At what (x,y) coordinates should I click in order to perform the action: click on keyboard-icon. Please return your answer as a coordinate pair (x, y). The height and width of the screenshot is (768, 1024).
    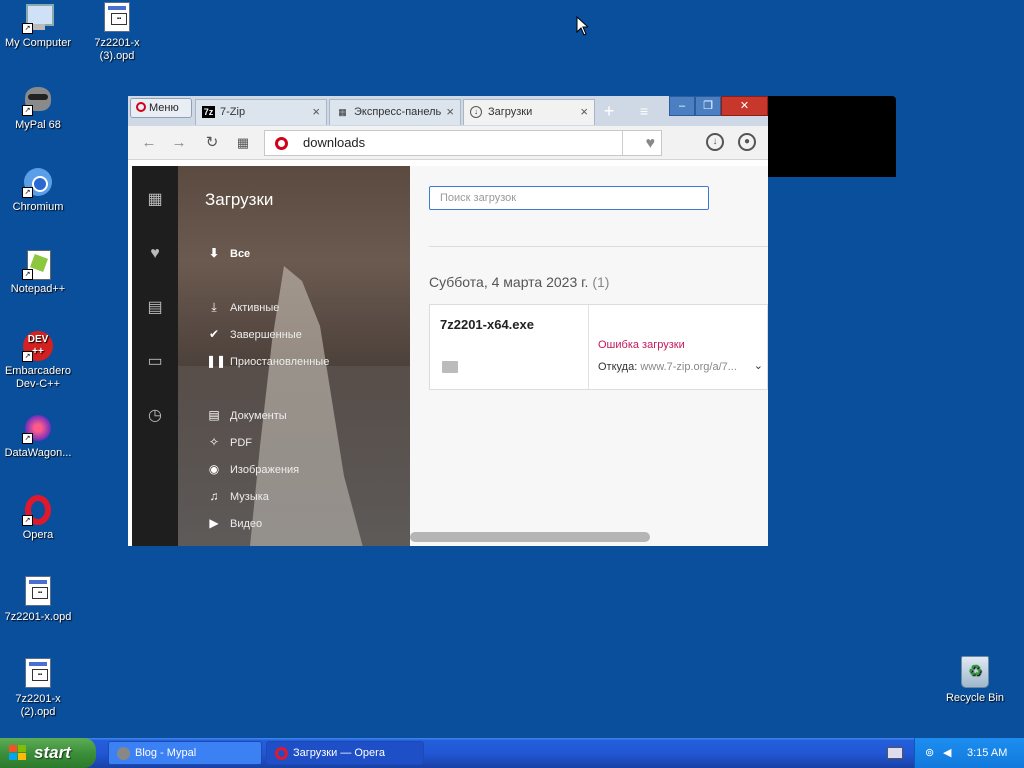
    Looking at the image, I should click on (895, 753).